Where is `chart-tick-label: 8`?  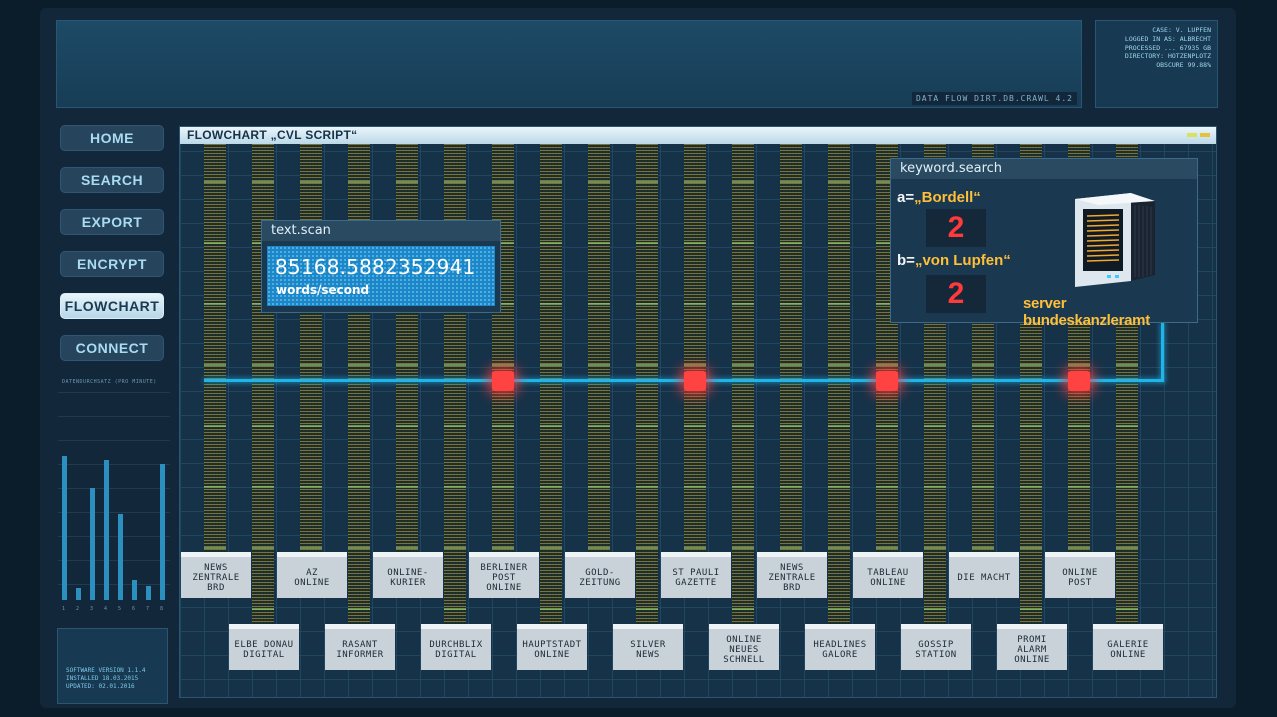 chart-tick-label: 8 is located at coordinates (162, 609).